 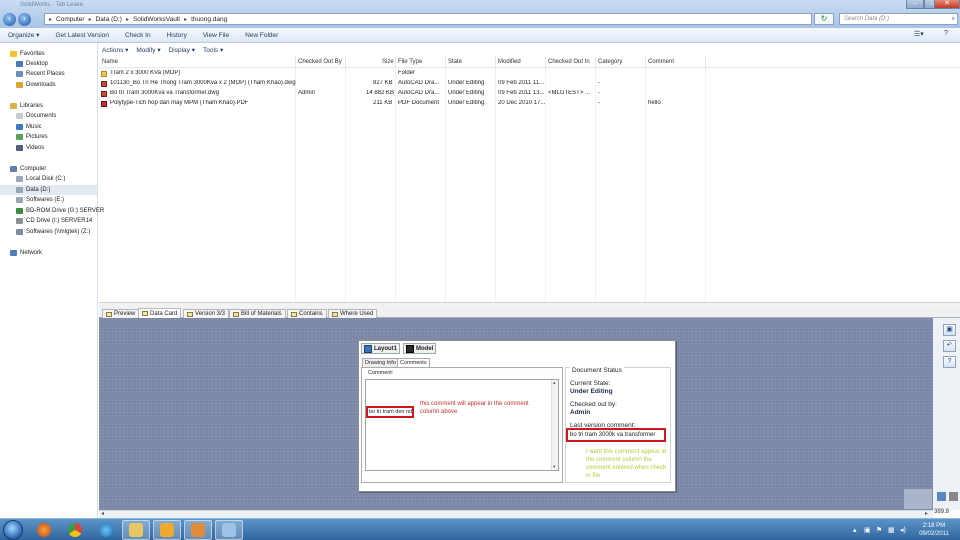 What do you see at coordinates (27, 54) in the screenshot?
I see `nav-favorites: Favorites` at bounding box center [27, 54].